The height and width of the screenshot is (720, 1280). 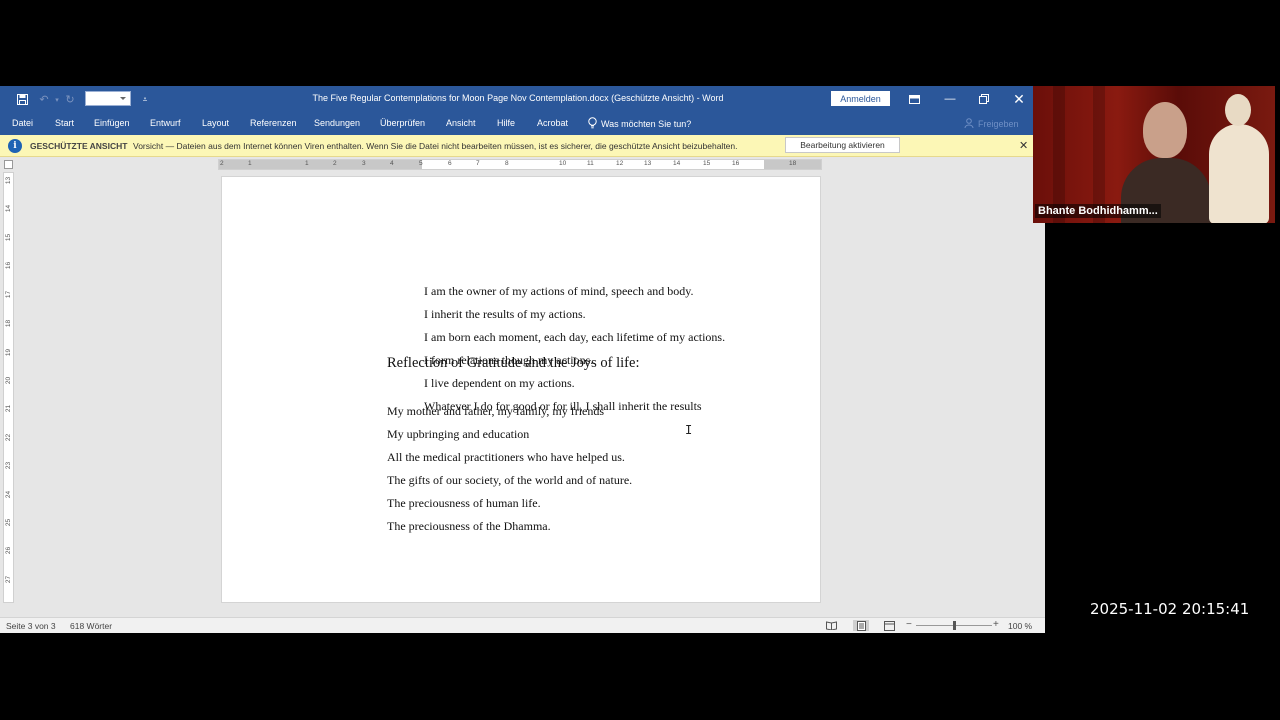 I want to click on page-count: Seite 3 von 3, so click(x=31, y=626).